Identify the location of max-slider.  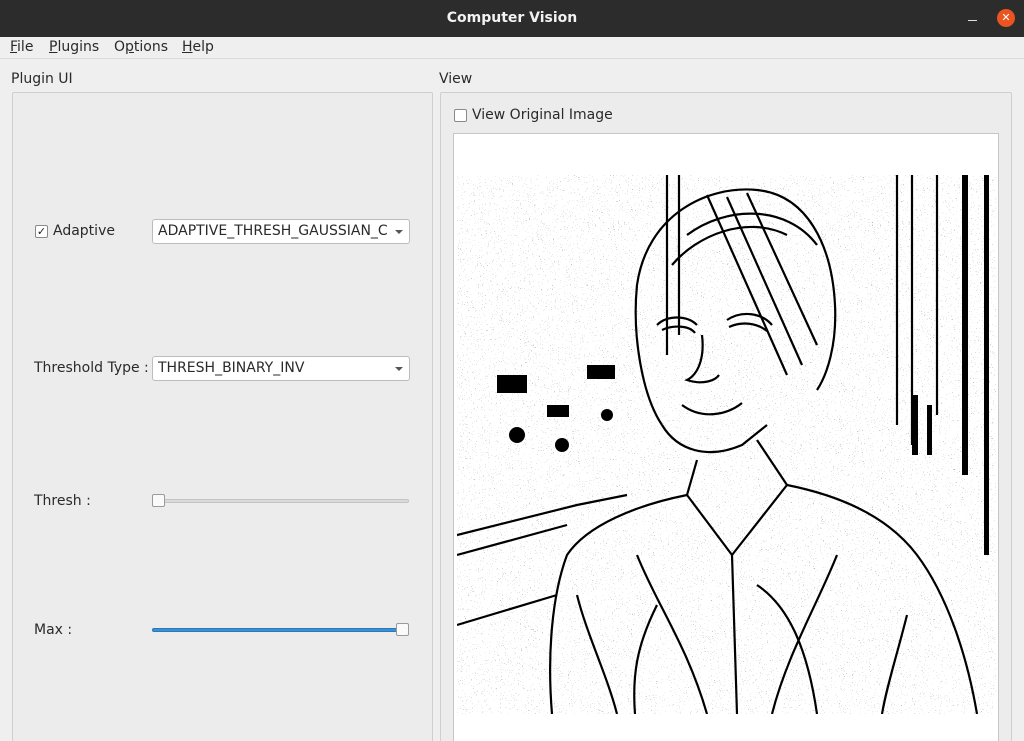
(280, 630).